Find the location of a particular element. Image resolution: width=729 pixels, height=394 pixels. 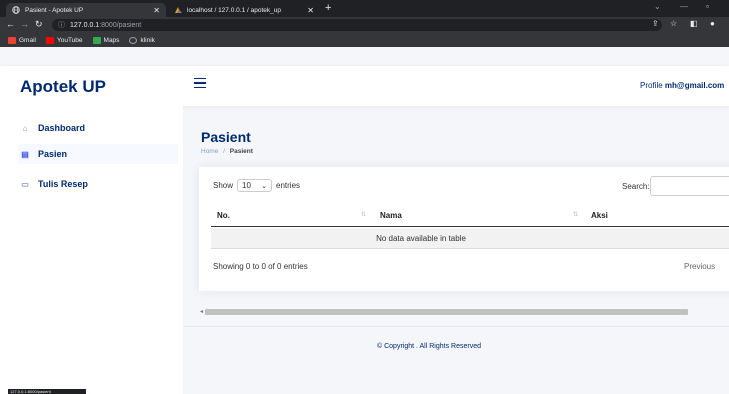

bookmark-maps: Maps is located at coordinates (106, 40).